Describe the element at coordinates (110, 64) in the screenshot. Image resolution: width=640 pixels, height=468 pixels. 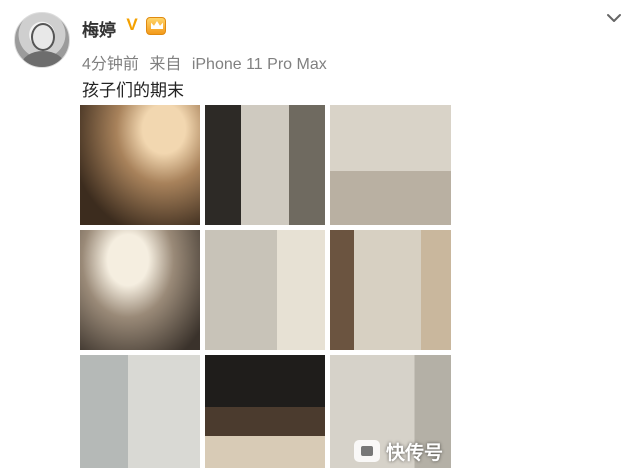
I see `post-time: 4分钟前` at that location.